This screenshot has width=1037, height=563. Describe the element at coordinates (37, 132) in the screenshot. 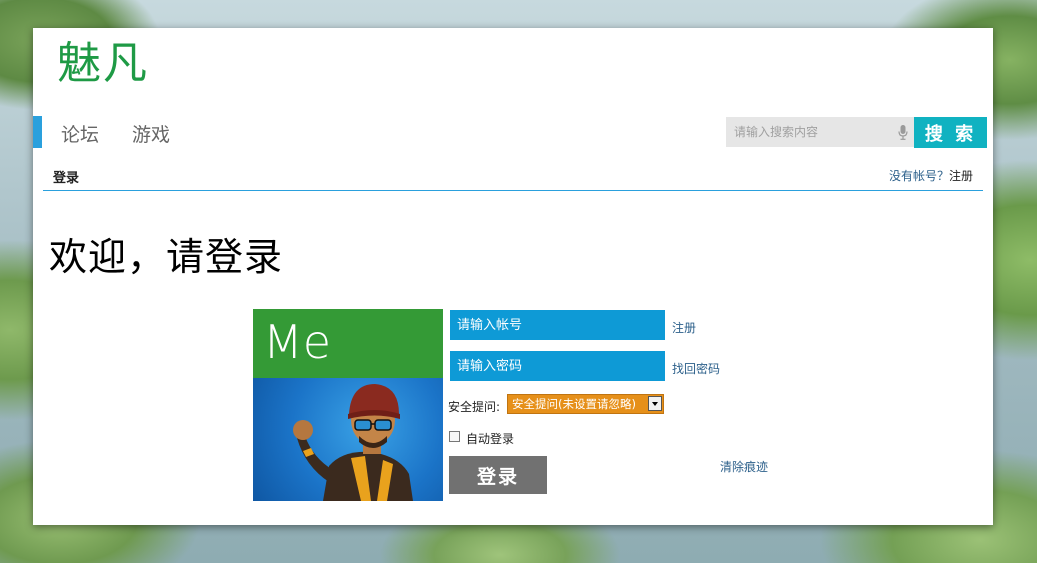

I see `nav-accent-bar` at that location.